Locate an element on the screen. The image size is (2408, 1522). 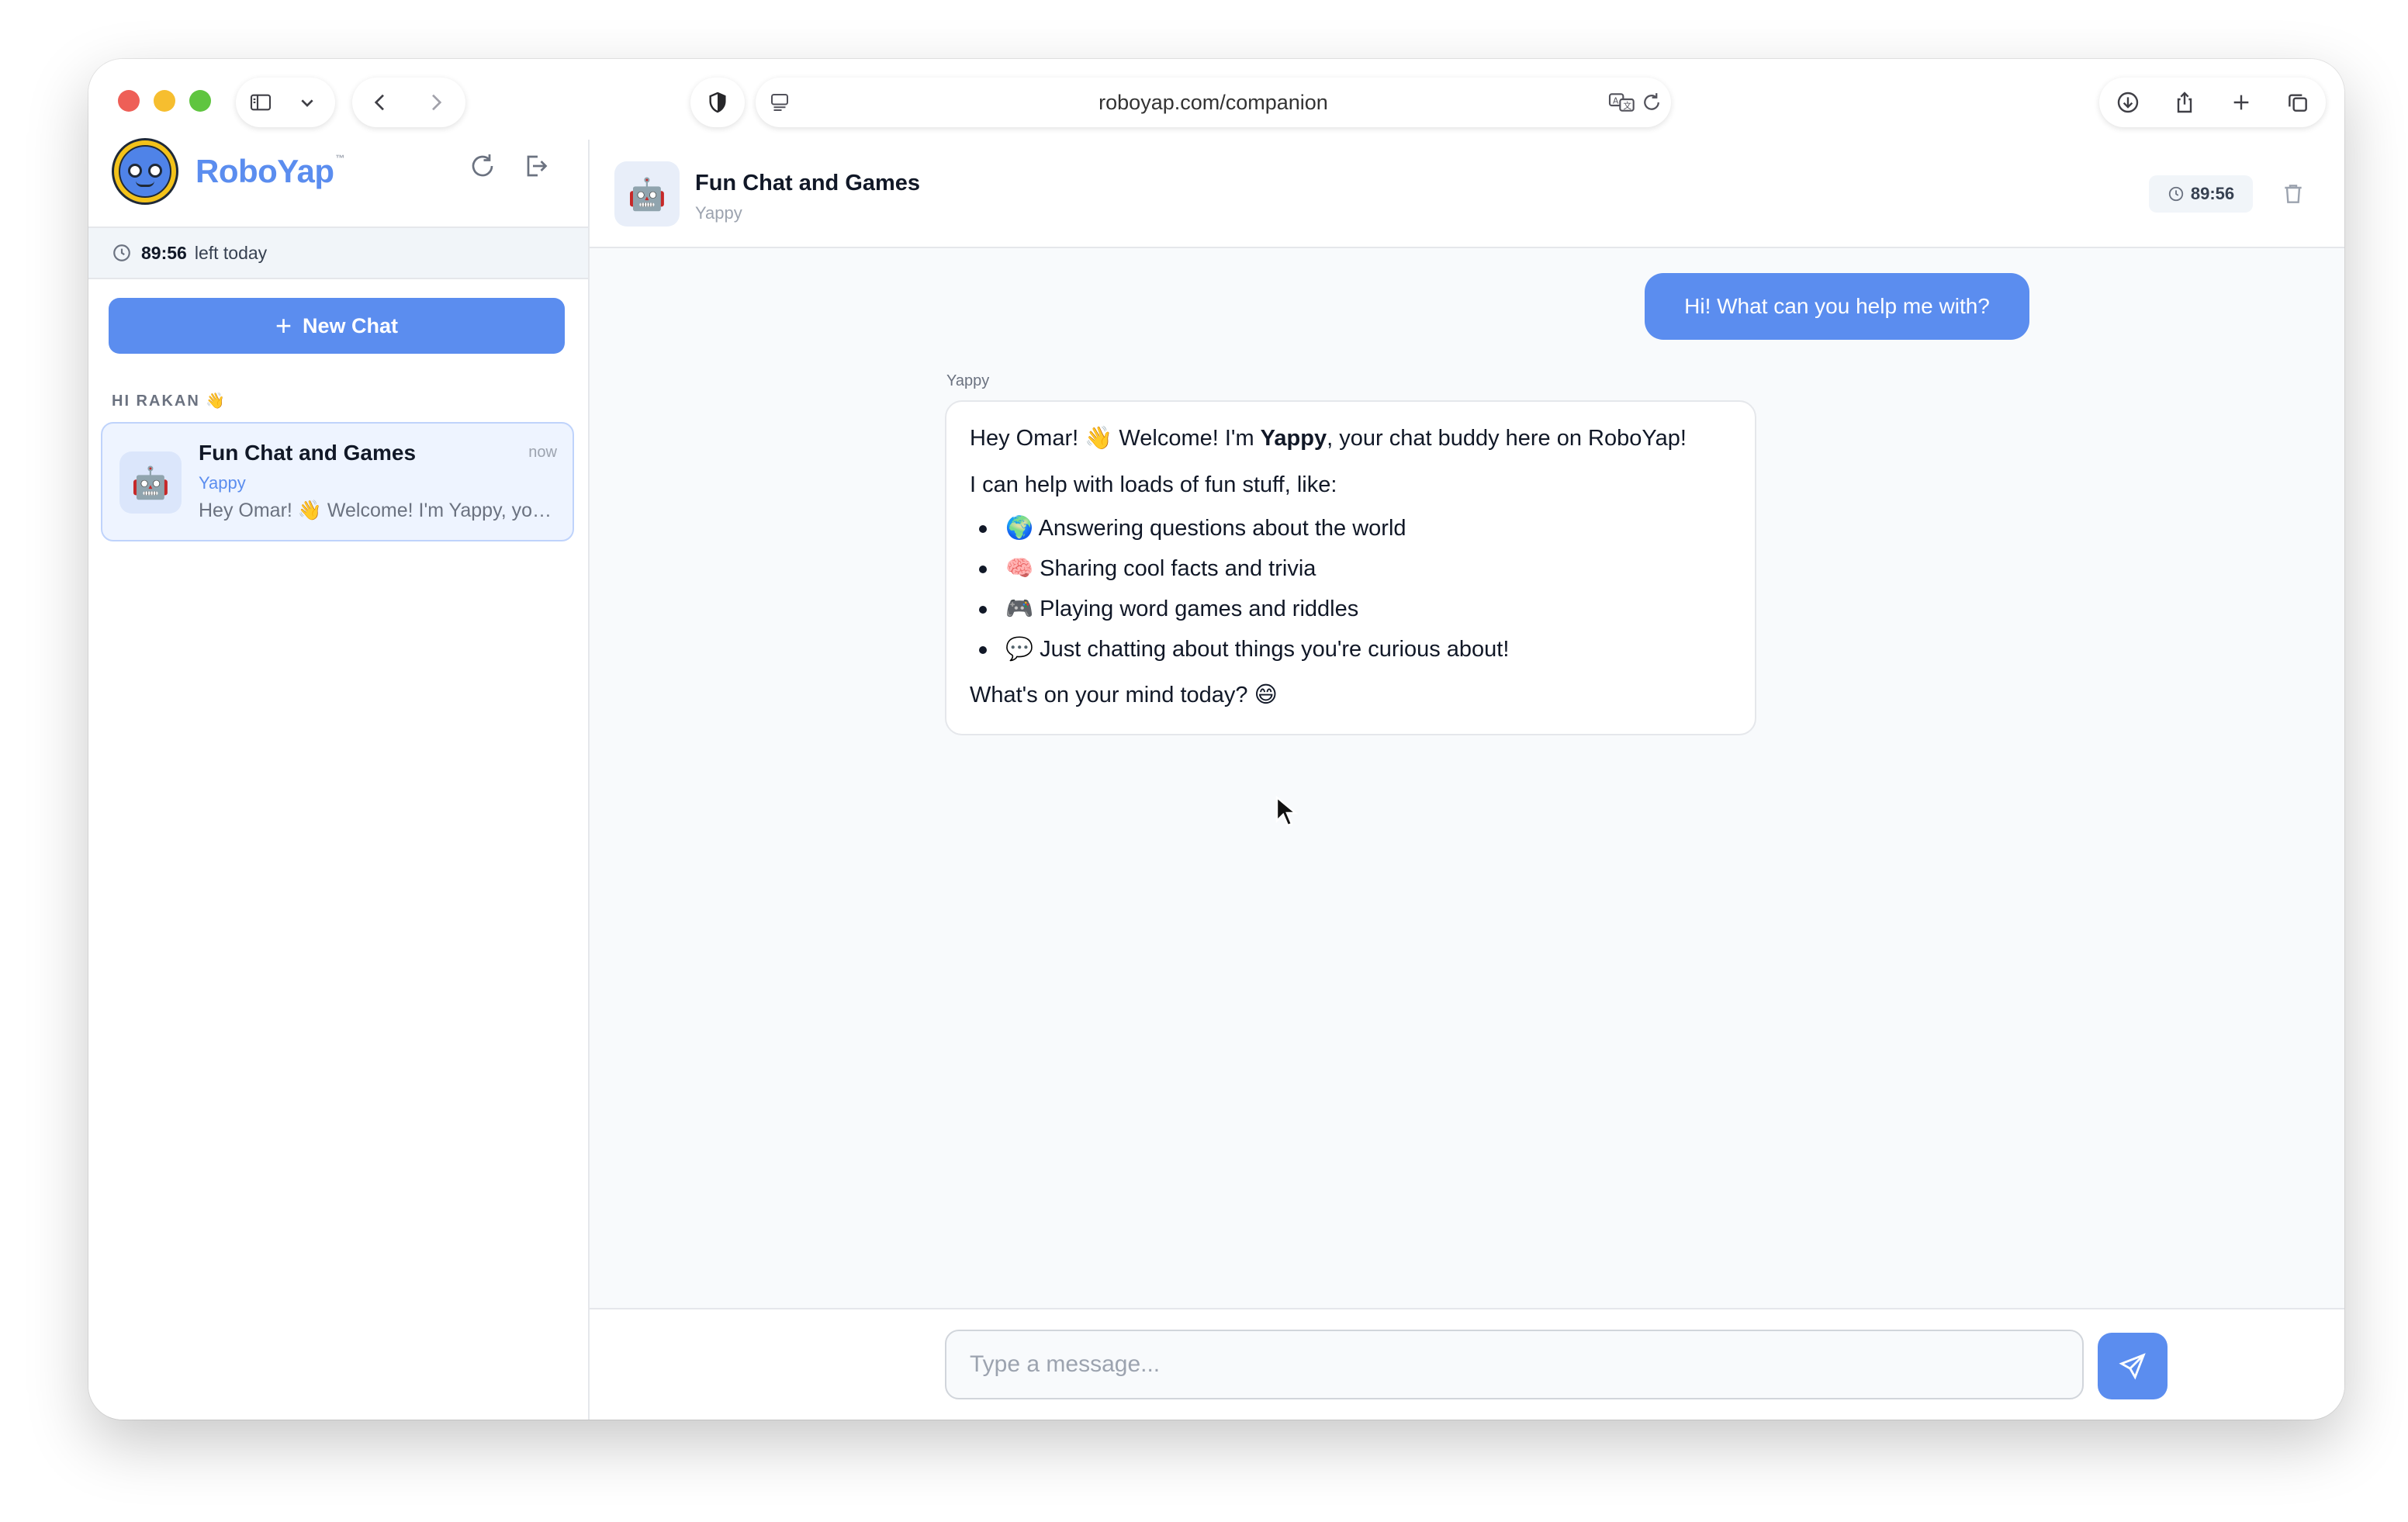
bot-name-label: Yappy is located at coordinates (968, 380).